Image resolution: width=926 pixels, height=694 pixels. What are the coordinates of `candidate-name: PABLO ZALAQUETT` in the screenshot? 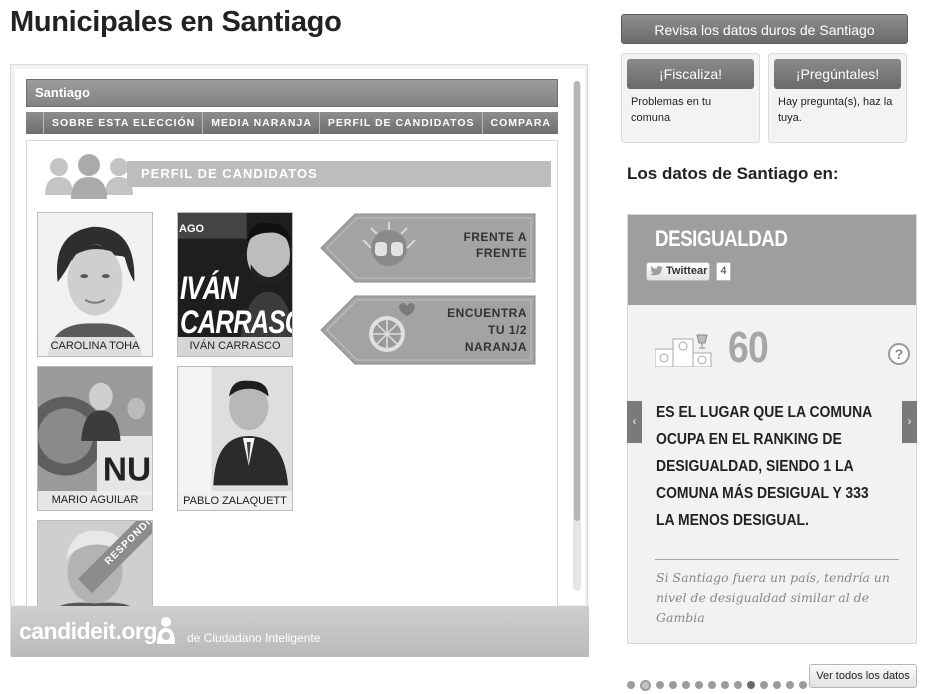 It's located at (235, 500).